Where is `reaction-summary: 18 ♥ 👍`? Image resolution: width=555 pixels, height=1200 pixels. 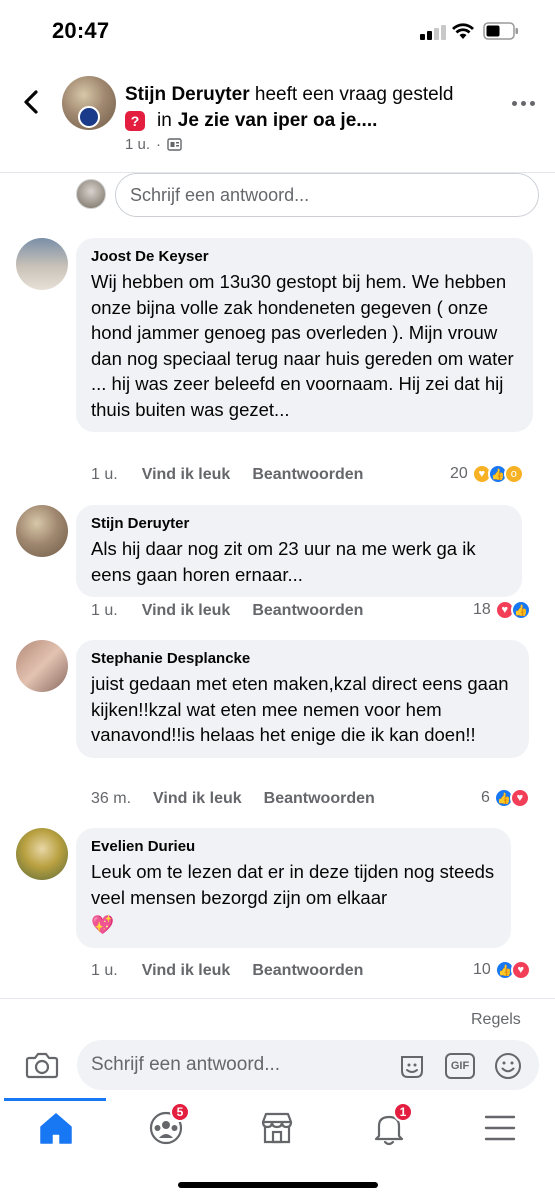 reaction-summary: 18 ♥ 👍 is located at coordinates (502, 610).